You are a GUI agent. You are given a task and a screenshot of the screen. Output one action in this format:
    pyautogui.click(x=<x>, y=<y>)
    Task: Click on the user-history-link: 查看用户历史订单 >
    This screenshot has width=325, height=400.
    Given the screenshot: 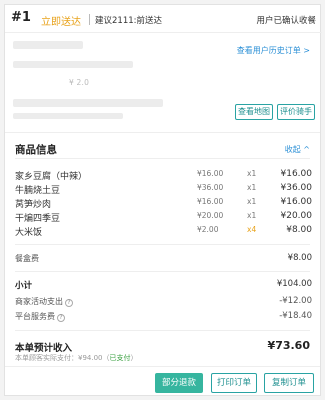 What is the action you would take?
    pyautogui.click(x=273, y=50)
    